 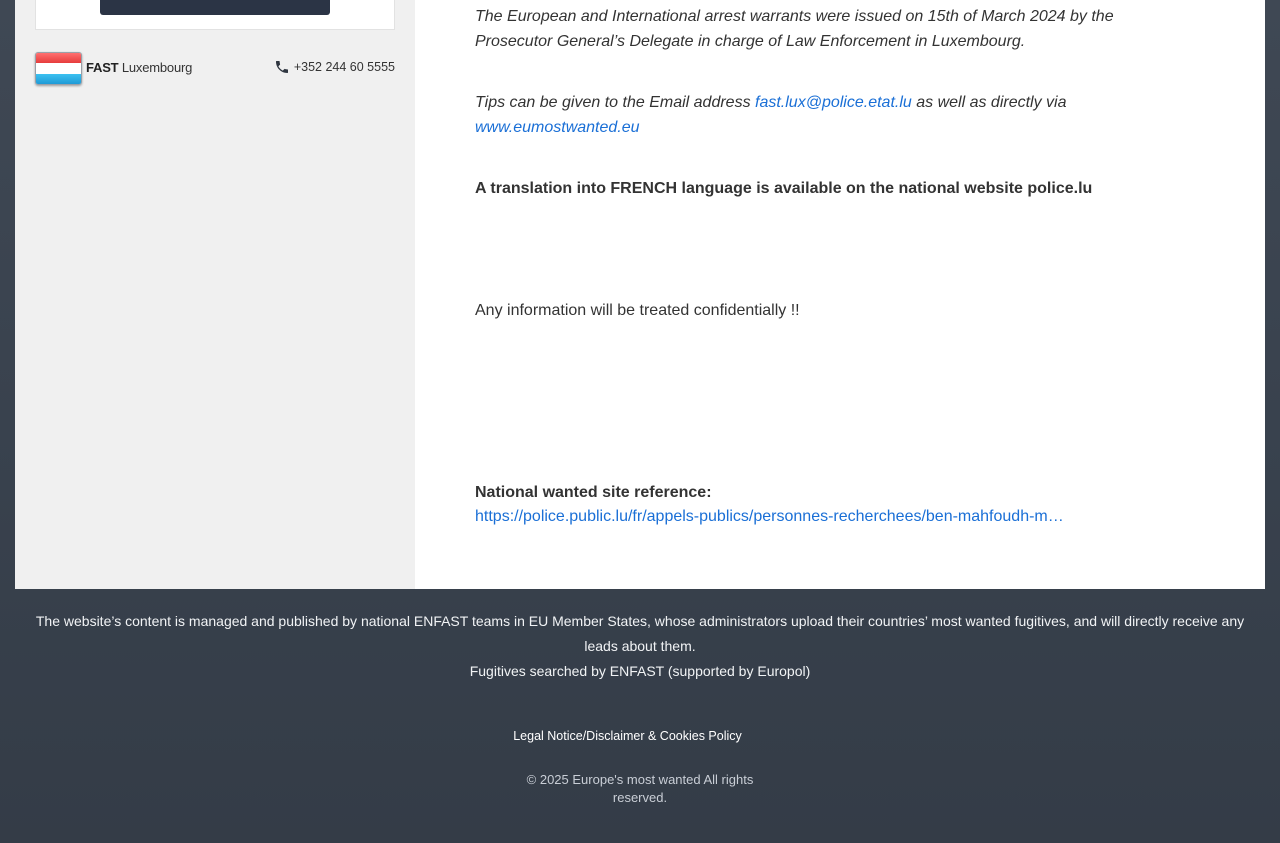 What do you see at coordinates (833, 102) in the screenshot?
I see `tips-email-link: fast.lux@police.etat.lu` at bounding box center [833, 102].